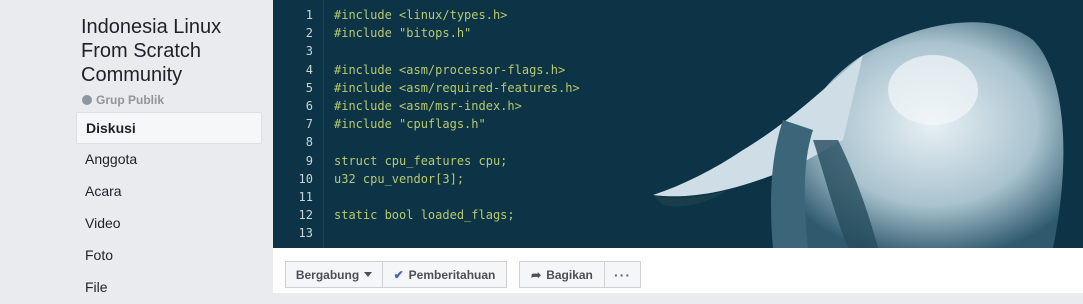 This screenshot has width=1083, height=304. I want to click on group-title: Indonesia Linux From Scratch Community, so click(173, 51).